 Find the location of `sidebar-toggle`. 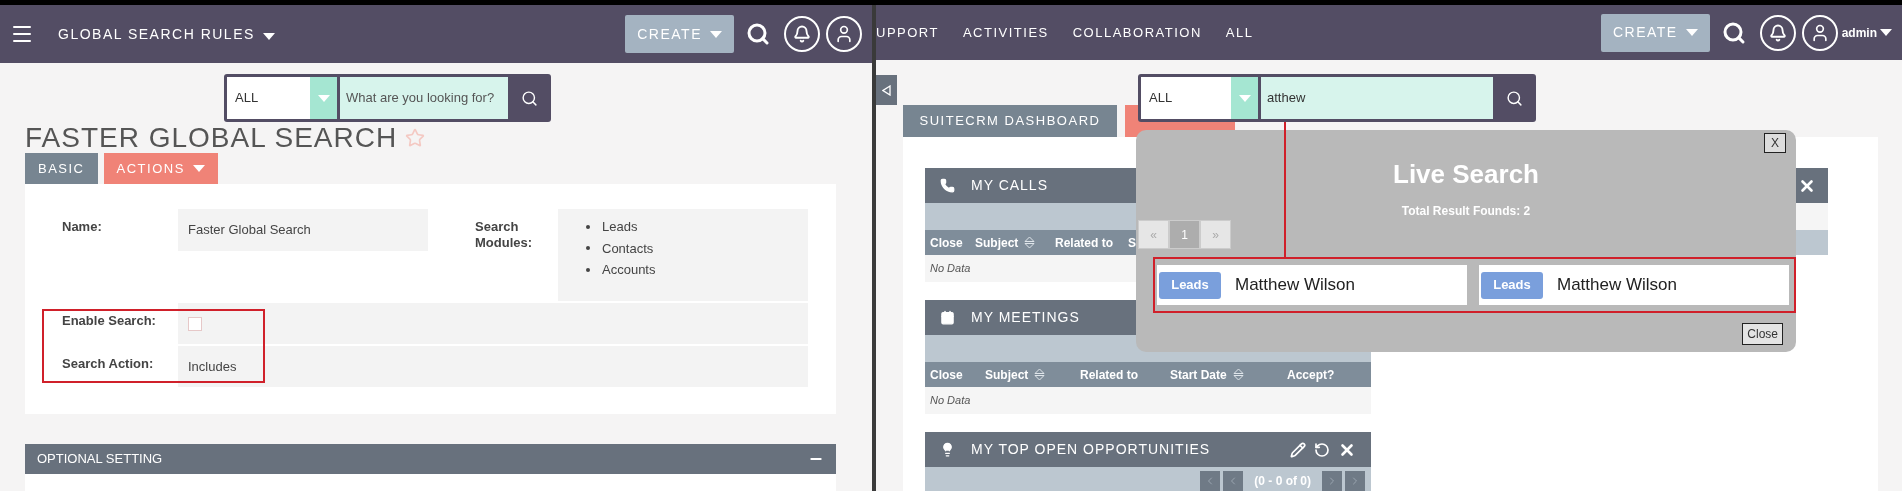

sidebar-toggle is located at coordinates (886, 90).